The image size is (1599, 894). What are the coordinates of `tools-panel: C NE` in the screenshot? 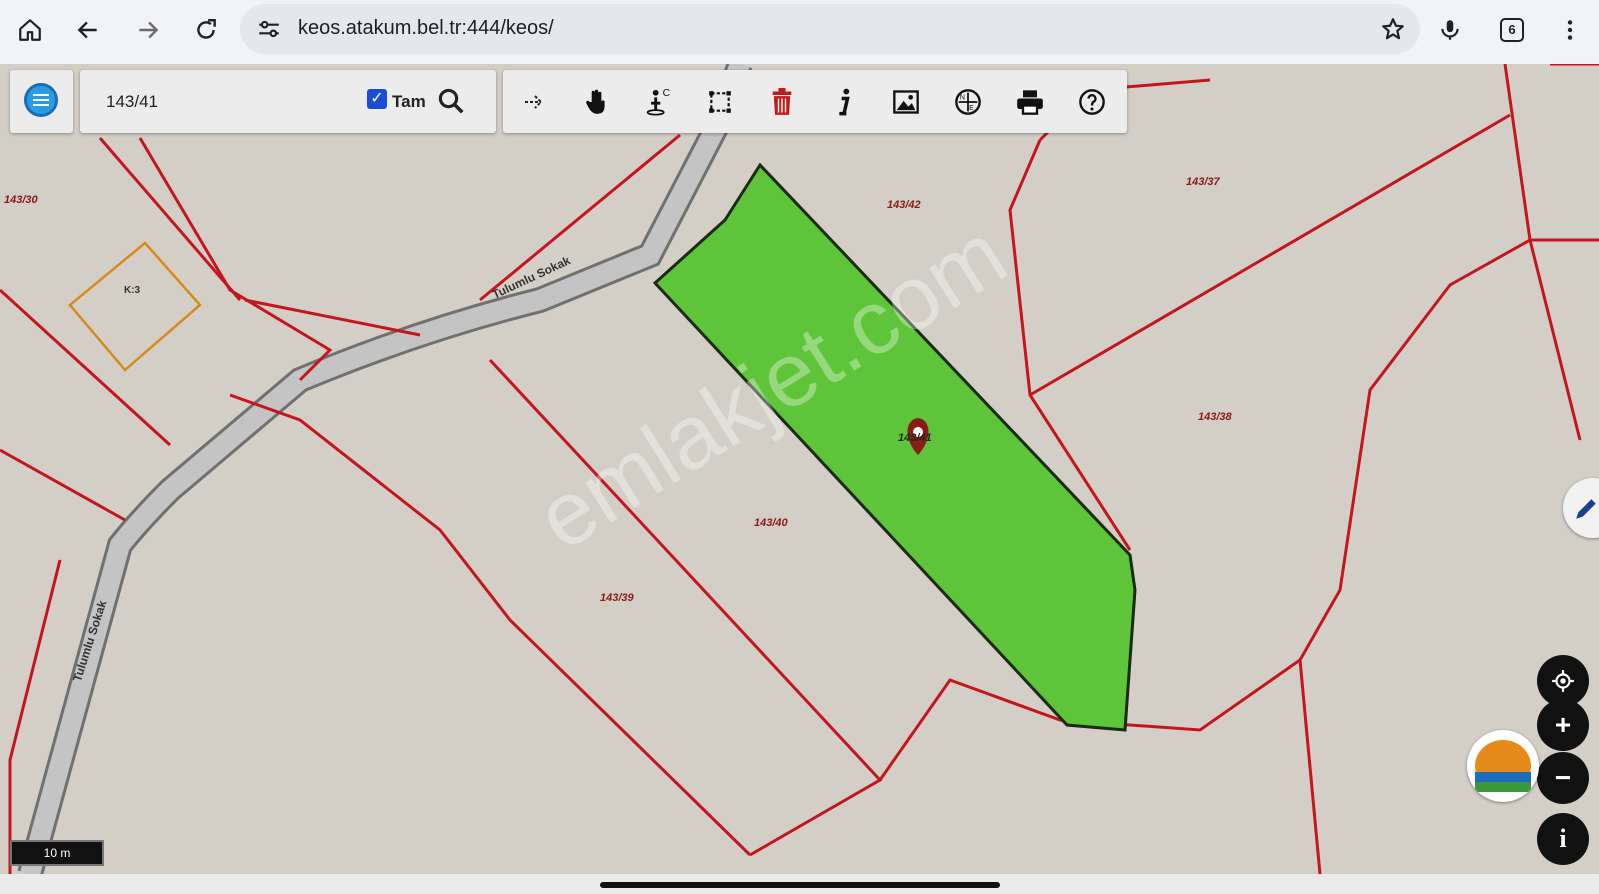 It's located at (815, 101).